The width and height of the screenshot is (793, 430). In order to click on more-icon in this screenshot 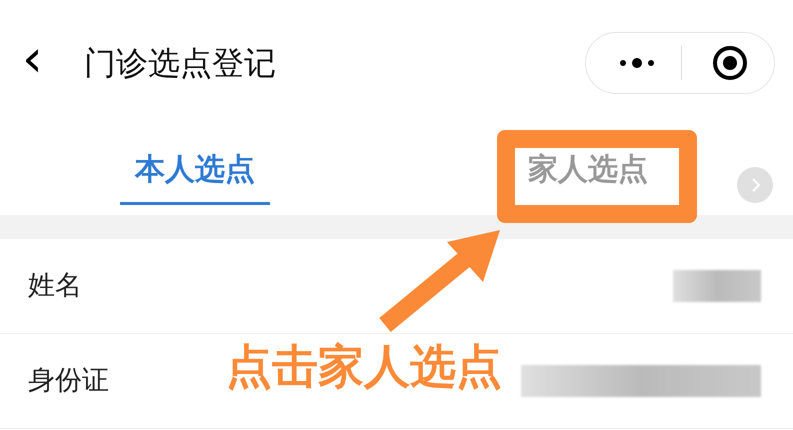, I will do `click(637, 62)`.